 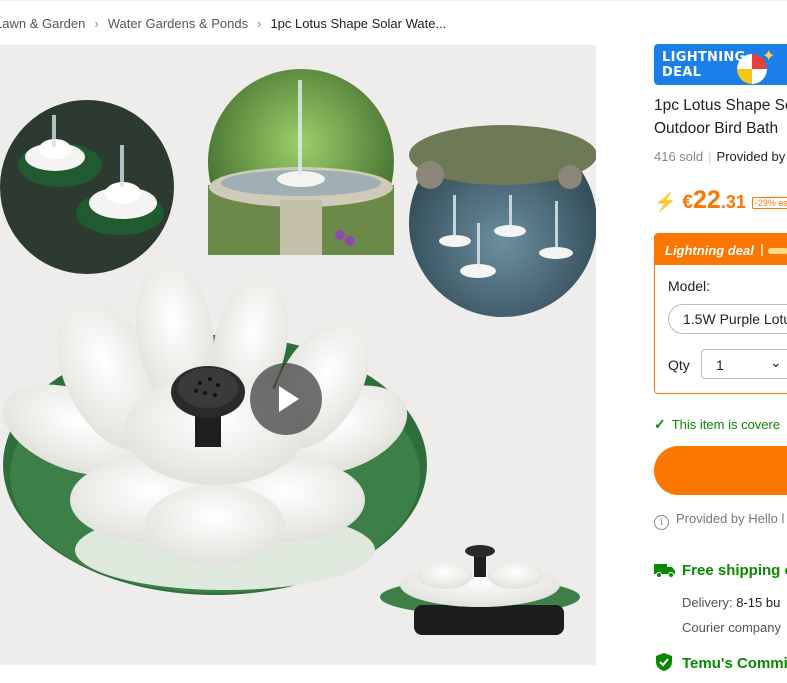 I want to click on free-shipping: Free shipping o, so click(x=720, y=570).